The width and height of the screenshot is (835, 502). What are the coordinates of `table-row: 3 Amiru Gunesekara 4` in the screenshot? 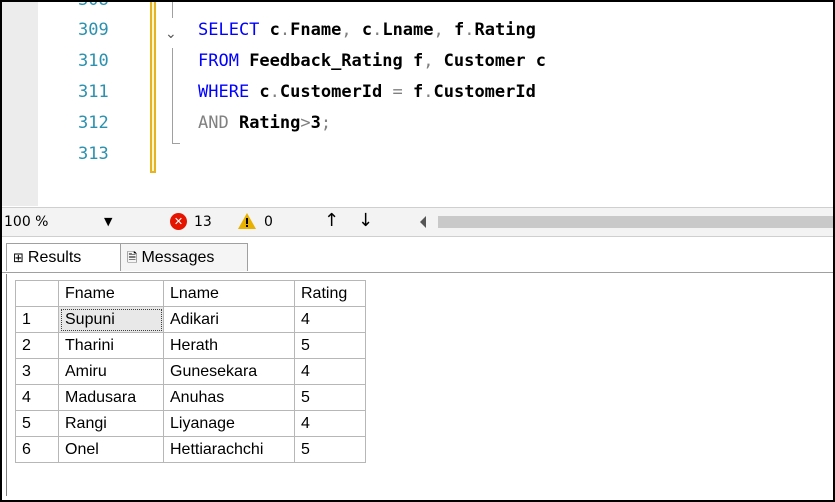 It's located at (190, 371).